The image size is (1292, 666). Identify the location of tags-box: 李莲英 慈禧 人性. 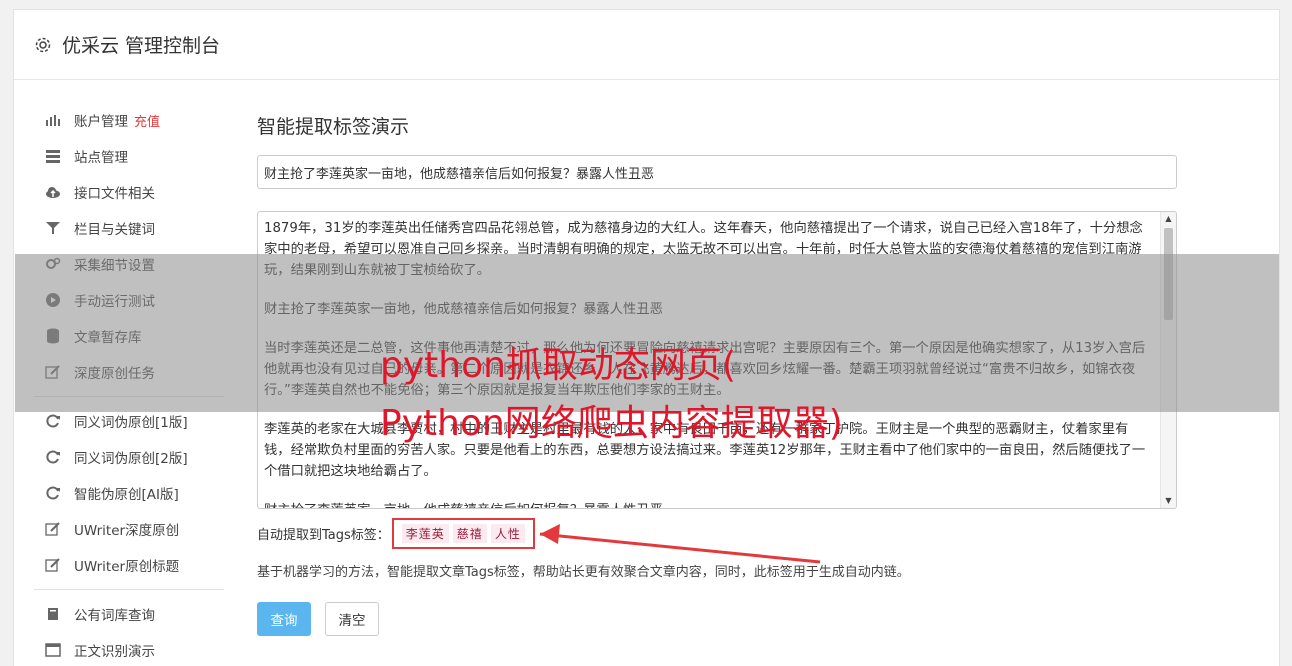
(463, 533).